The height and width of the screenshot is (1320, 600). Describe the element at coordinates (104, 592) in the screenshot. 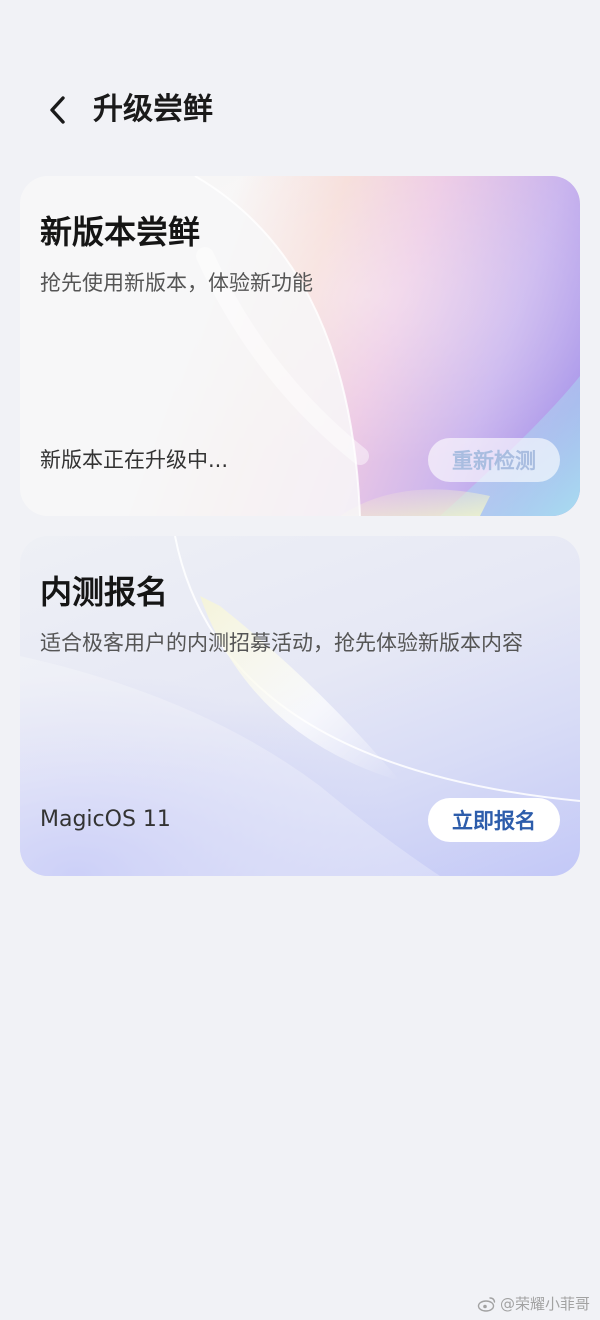

I see `card-title: 内测报名` at that location.